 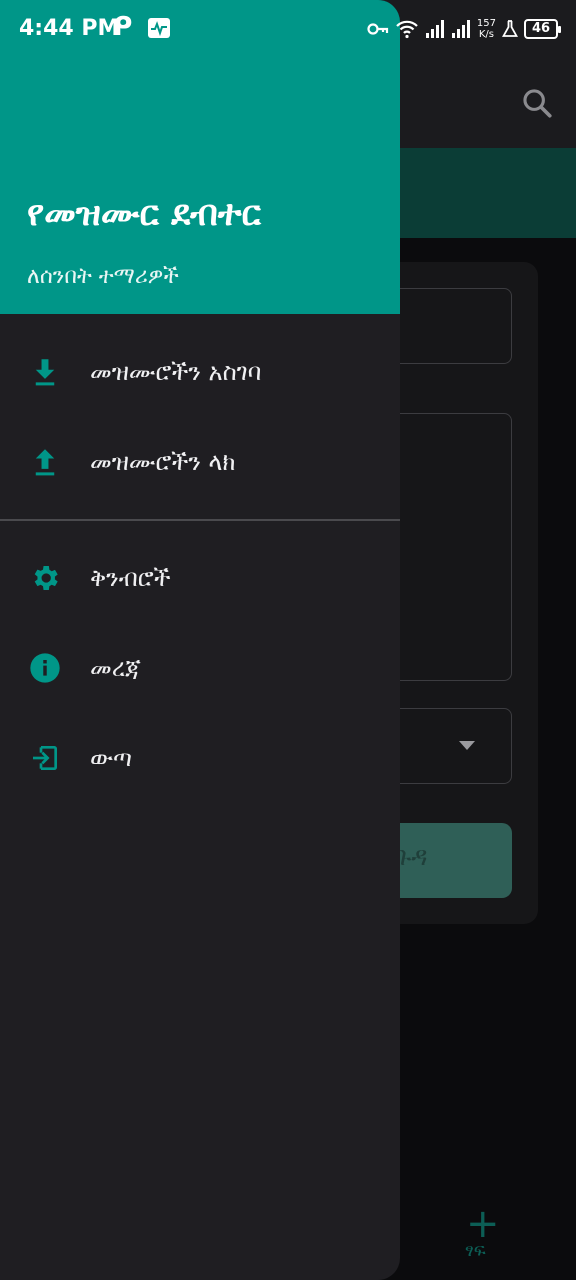 What do you see at coordinates (475, 1250) in the screenshot?
I see `nav-write-label: ፃፍ` at bounding box center [475, 1250].